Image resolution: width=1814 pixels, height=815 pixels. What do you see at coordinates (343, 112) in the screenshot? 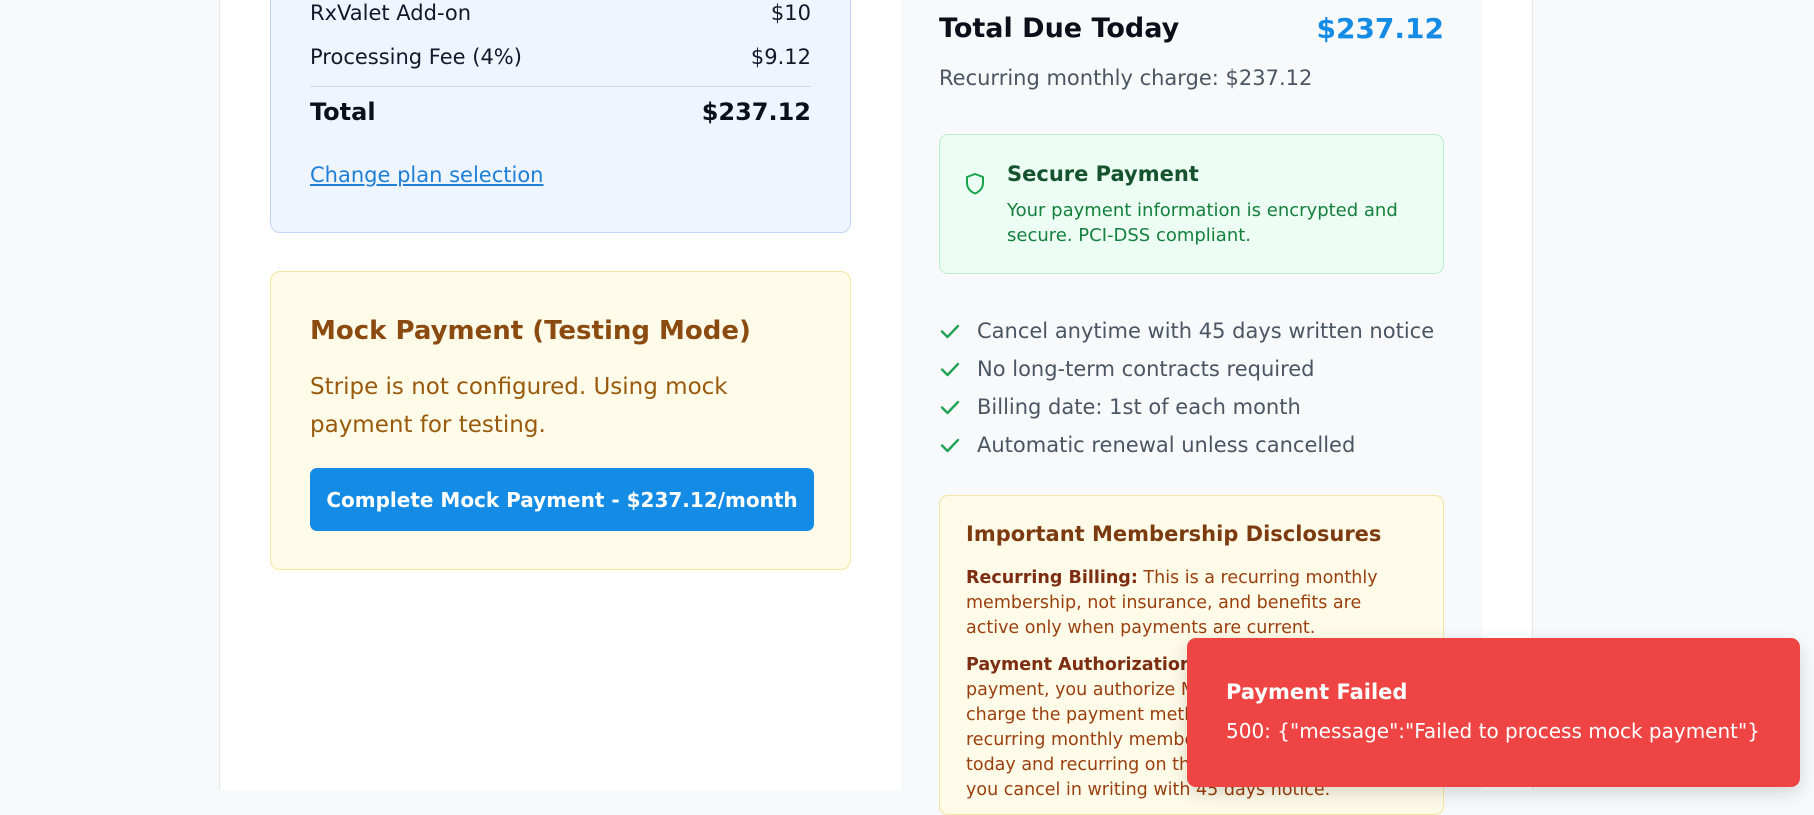
I see `total-label: Total` at bounding box center [343, 112].